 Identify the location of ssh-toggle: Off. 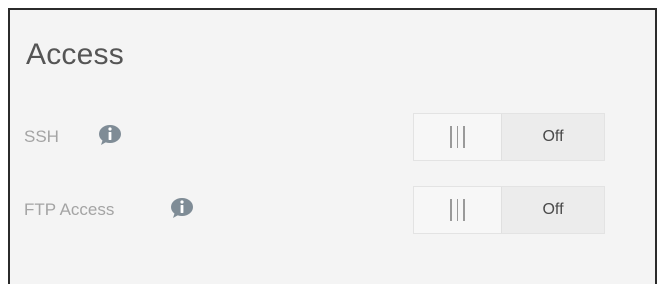
(509, 137).